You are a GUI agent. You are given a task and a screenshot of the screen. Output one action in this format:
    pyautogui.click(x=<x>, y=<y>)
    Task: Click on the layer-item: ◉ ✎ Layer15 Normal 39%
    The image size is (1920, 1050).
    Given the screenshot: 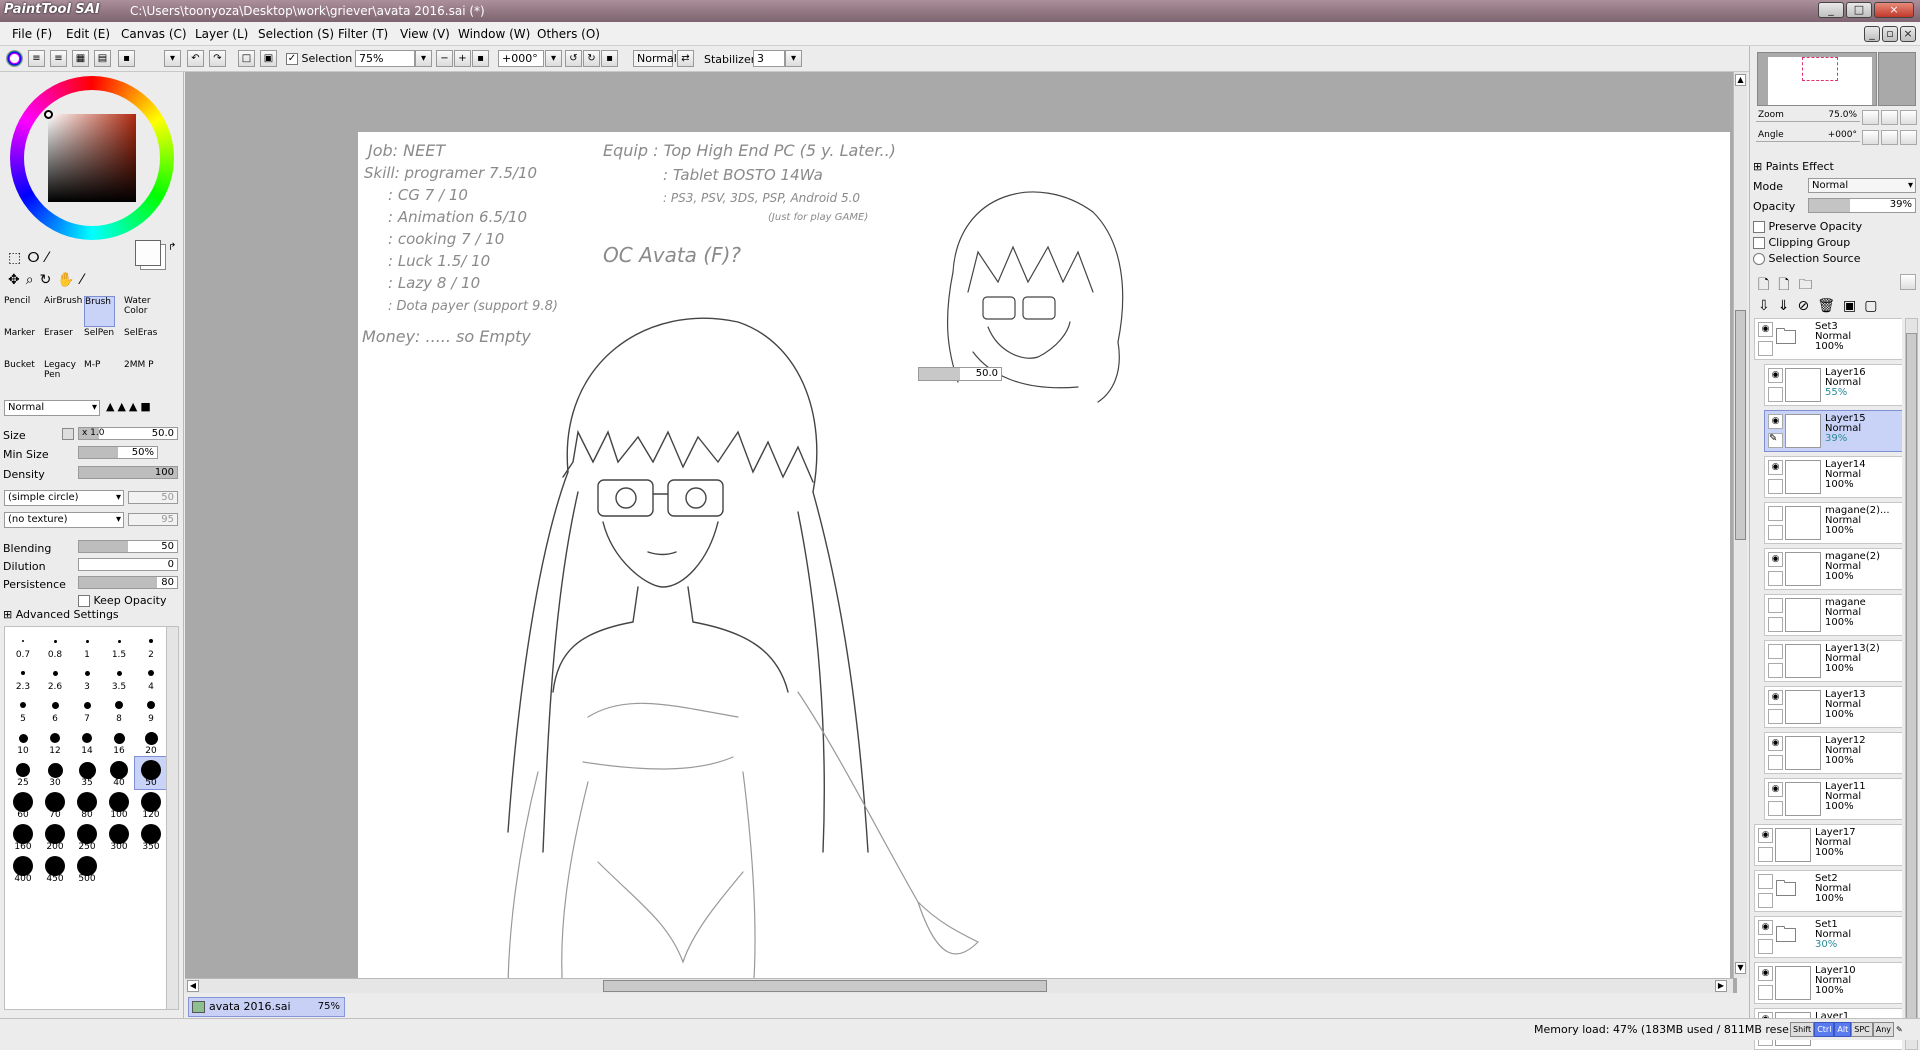 What is the action you would take?
    pyautogui.click(x=1833, y=431)
    